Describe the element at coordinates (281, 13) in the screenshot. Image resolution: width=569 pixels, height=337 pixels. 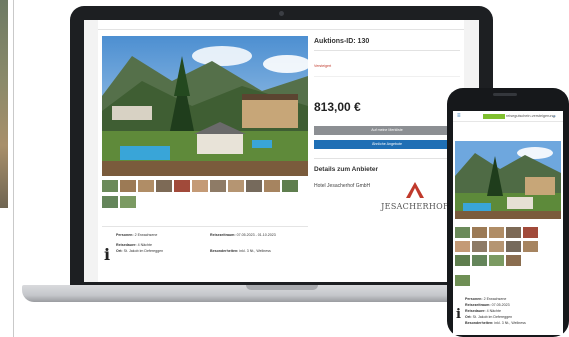
I see `laptop-camera` at that location.